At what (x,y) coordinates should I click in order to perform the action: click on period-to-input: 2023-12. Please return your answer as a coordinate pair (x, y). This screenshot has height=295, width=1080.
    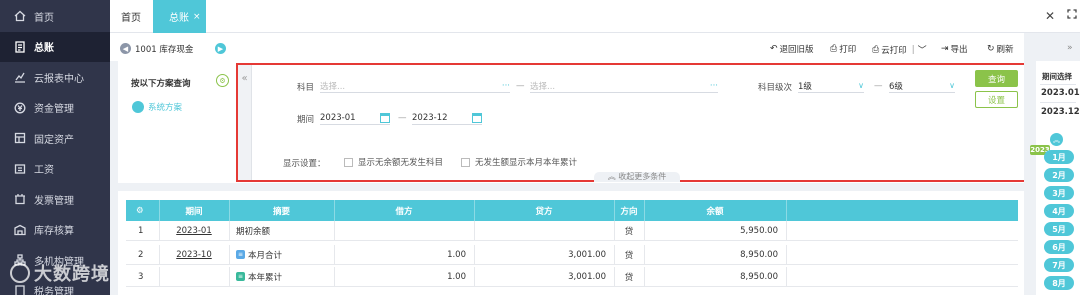
    Looking at the image, I should click on (447, 118).